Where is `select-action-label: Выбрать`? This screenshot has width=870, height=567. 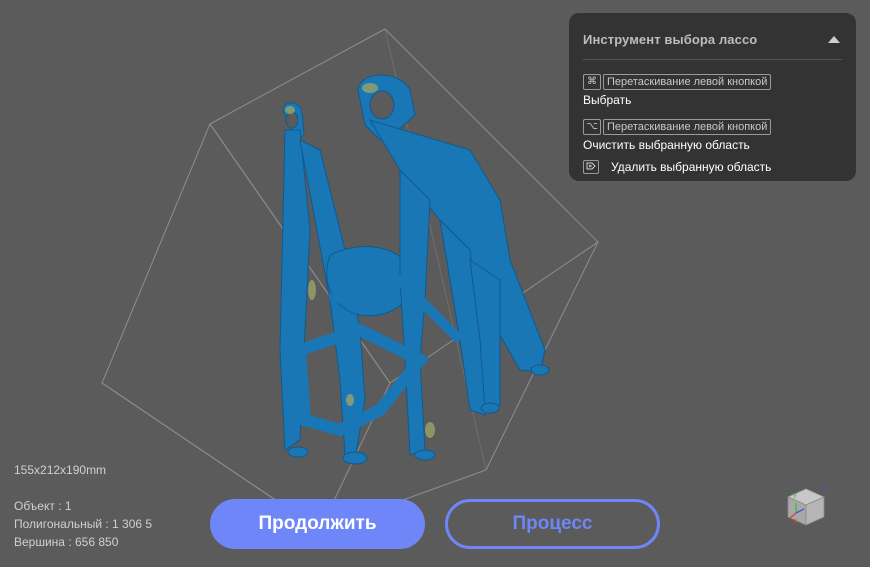 select-action-label: Выбрать is located at coordinates (607, 100).